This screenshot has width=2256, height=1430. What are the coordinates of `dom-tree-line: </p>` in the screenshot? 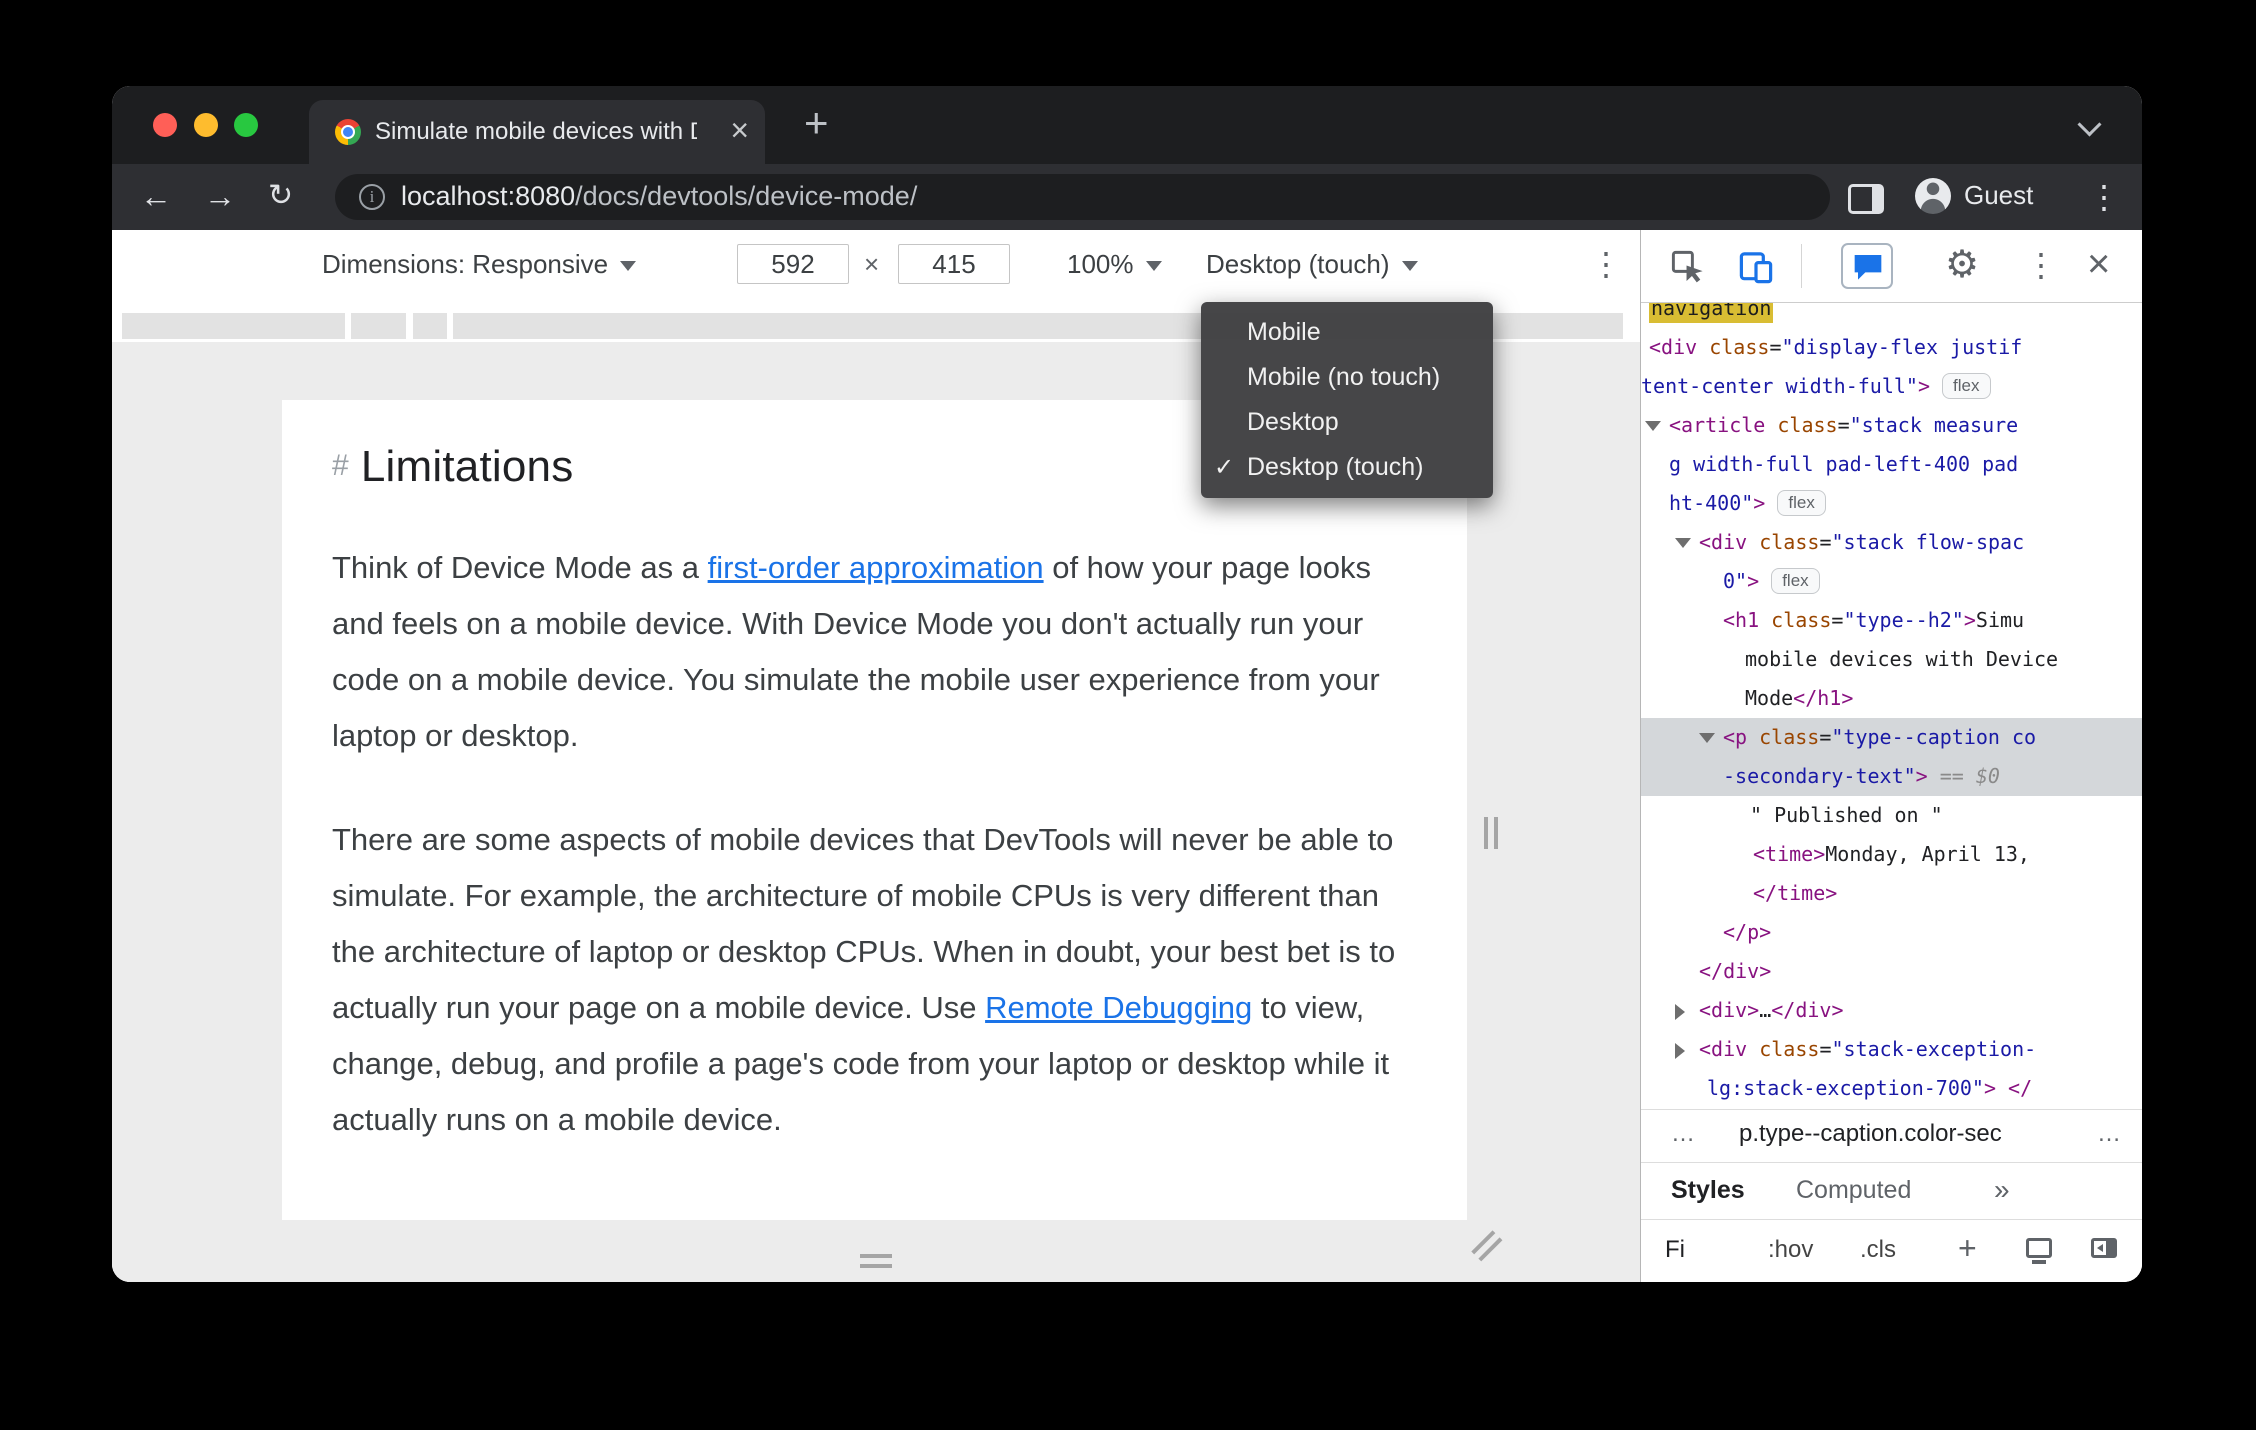 It's located at (1891, 932).